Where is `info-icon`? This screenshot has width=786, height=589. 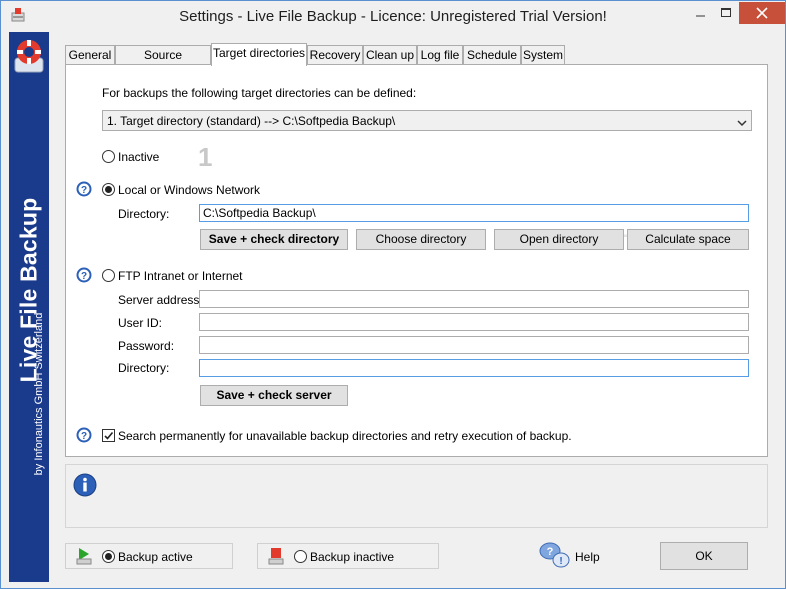
info-icon is located at coordinates (85, 485).